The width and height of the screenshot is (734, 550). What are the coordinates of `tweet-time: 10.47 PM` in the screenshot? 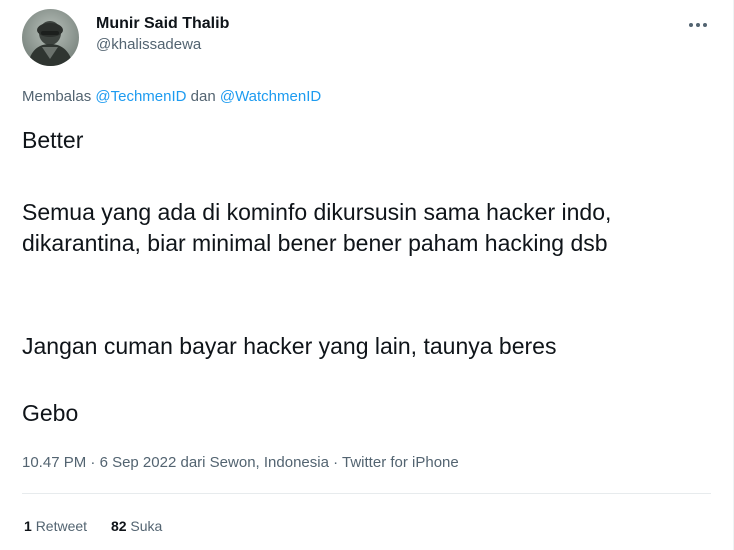 It's located at (54, 462).